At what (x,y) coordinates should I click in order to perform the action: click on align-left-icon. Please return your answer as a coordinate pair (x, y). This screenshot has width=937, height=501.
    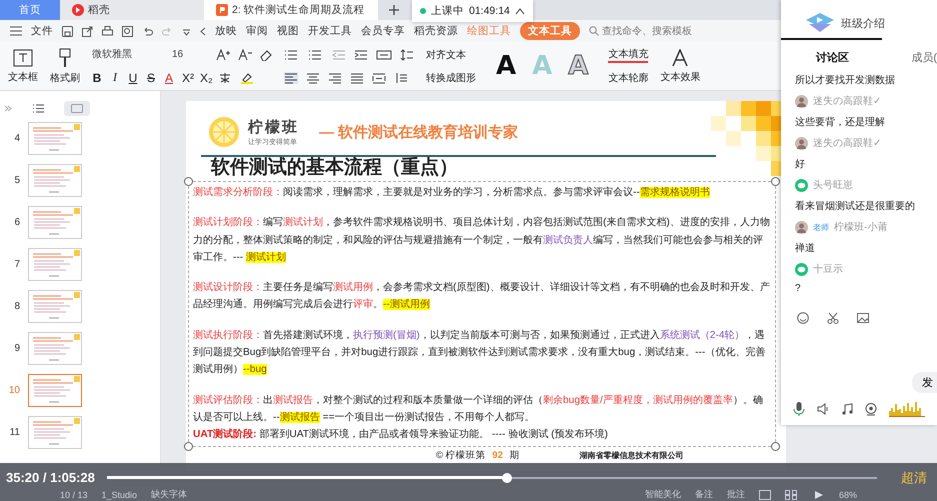
    Looking at the image, I should click on (291, 78).